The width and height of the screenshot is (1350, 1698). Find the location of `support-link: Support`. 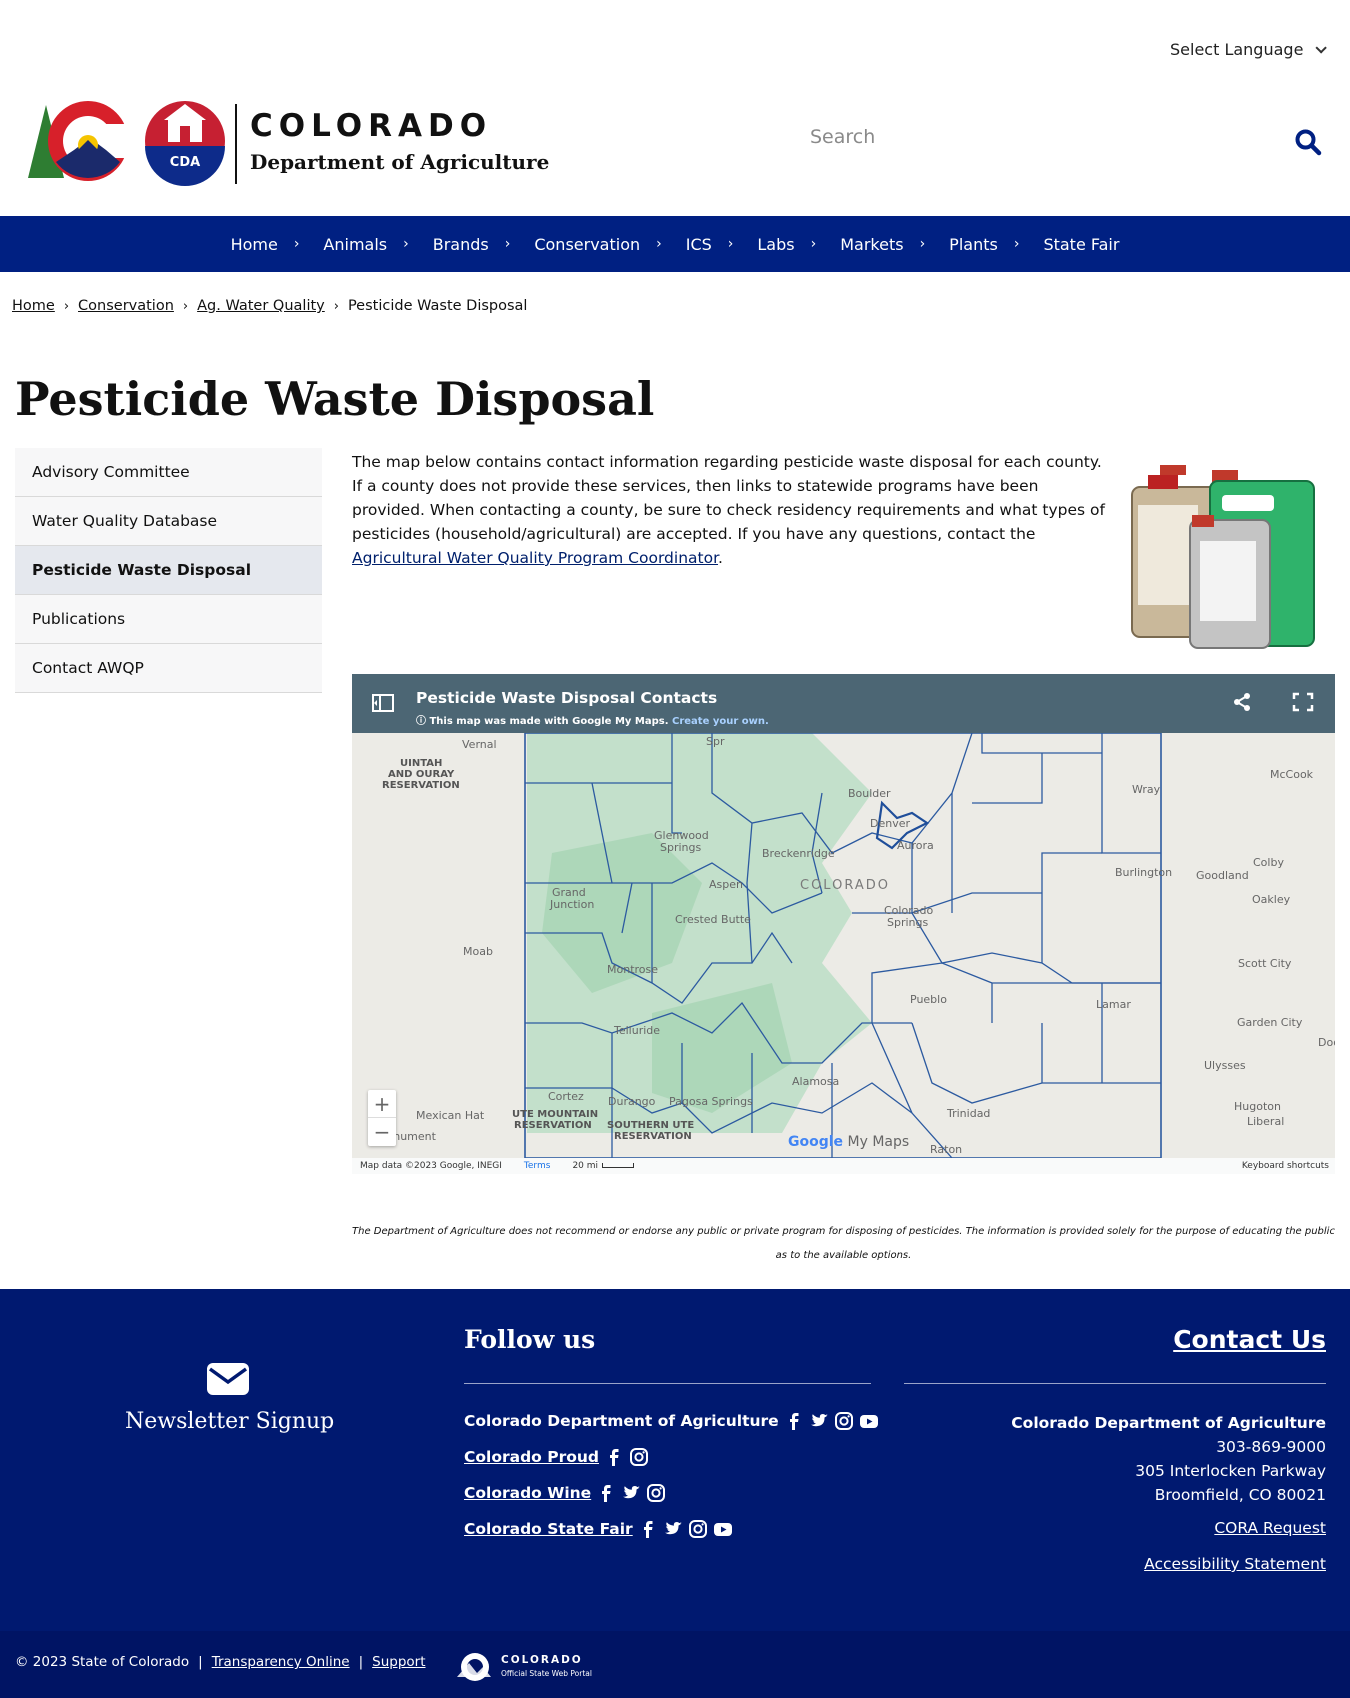

support-link: Support is located at coordinates (398, 1662).